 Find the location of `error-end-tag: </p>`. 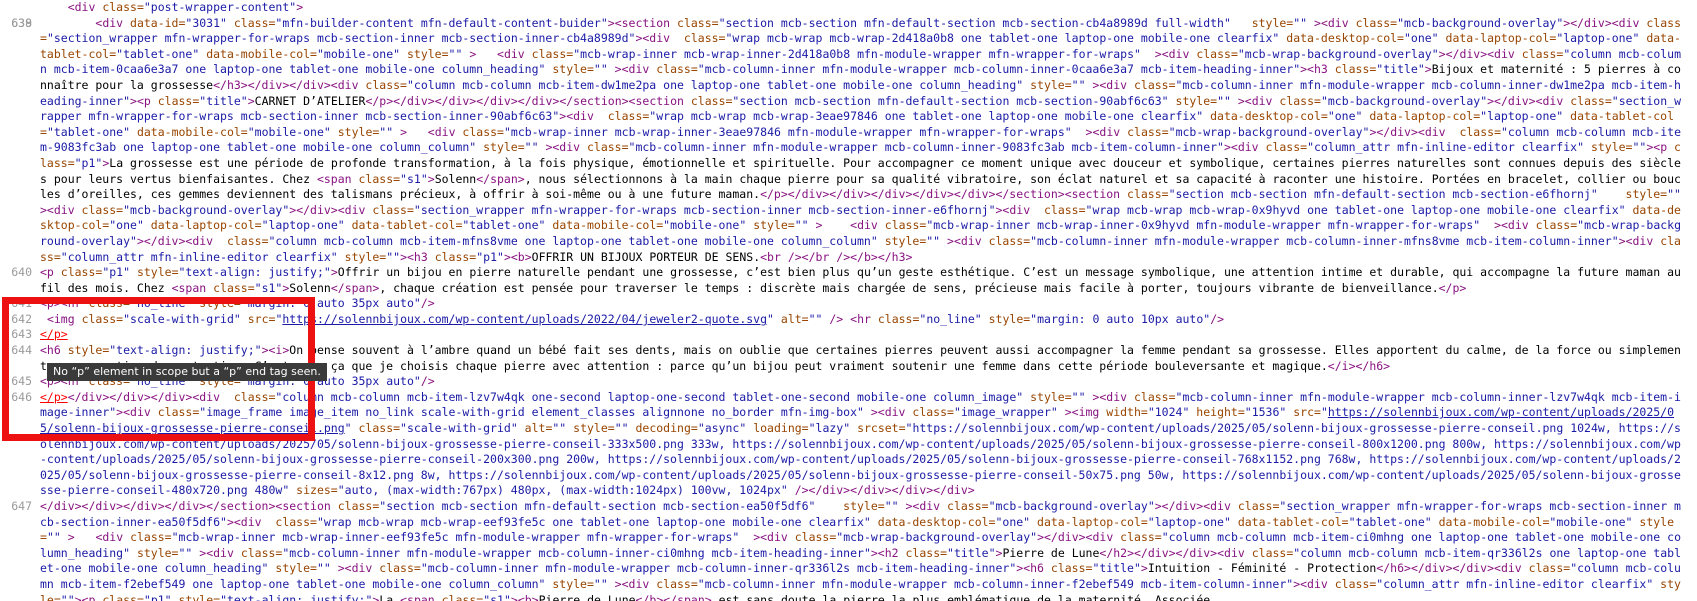

error-end-tag: </p> is located at coordinates (54, 334).